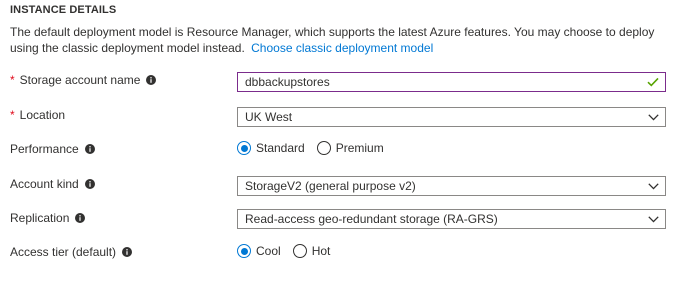 This screenshot has width=674, height=287. I want to click on performance-label-row: Performance, so click(52, 149).